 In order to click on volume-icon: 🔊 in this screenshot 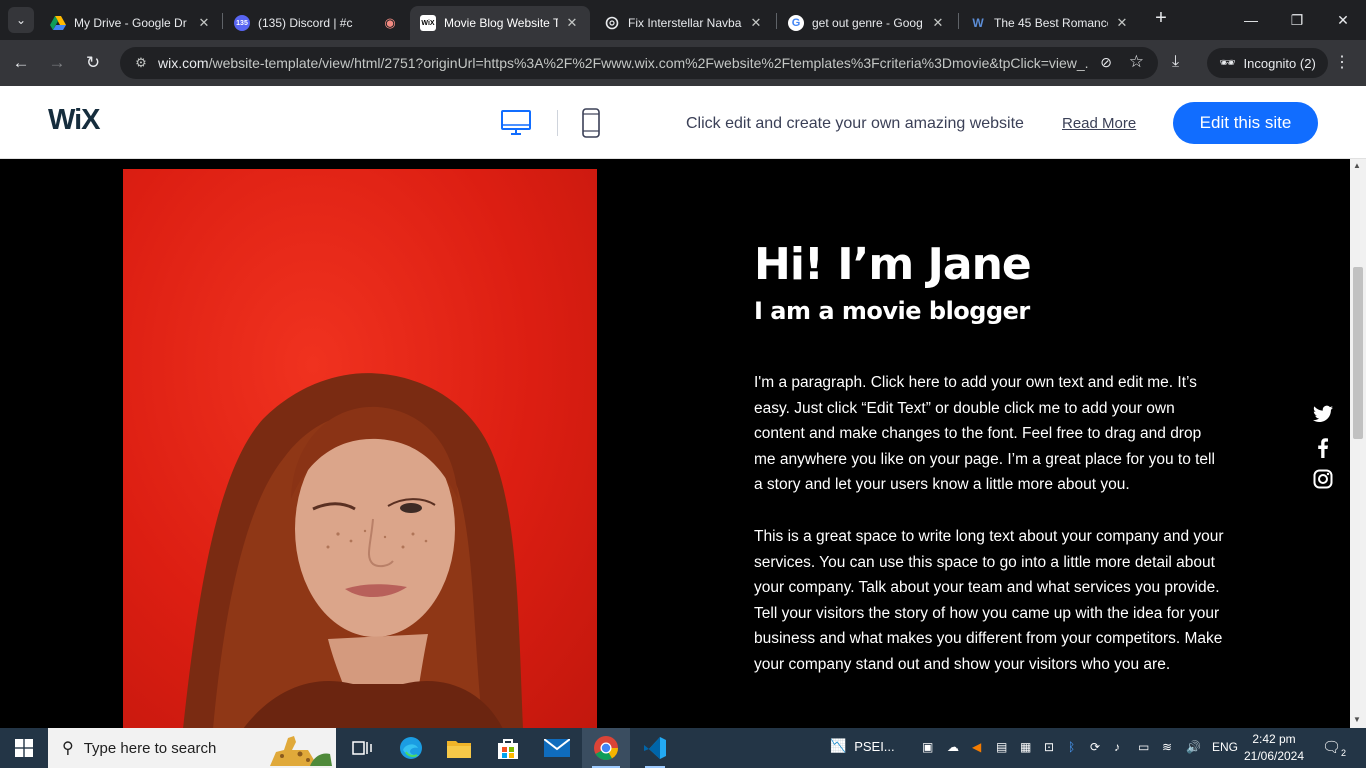, I will do `click(1193, 747)`.